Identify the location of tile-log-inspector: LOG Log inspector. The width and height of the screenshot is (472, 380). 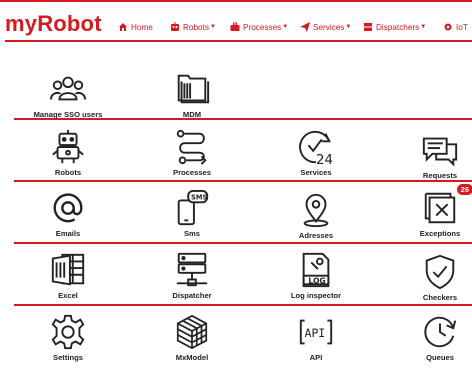
(316, 275).